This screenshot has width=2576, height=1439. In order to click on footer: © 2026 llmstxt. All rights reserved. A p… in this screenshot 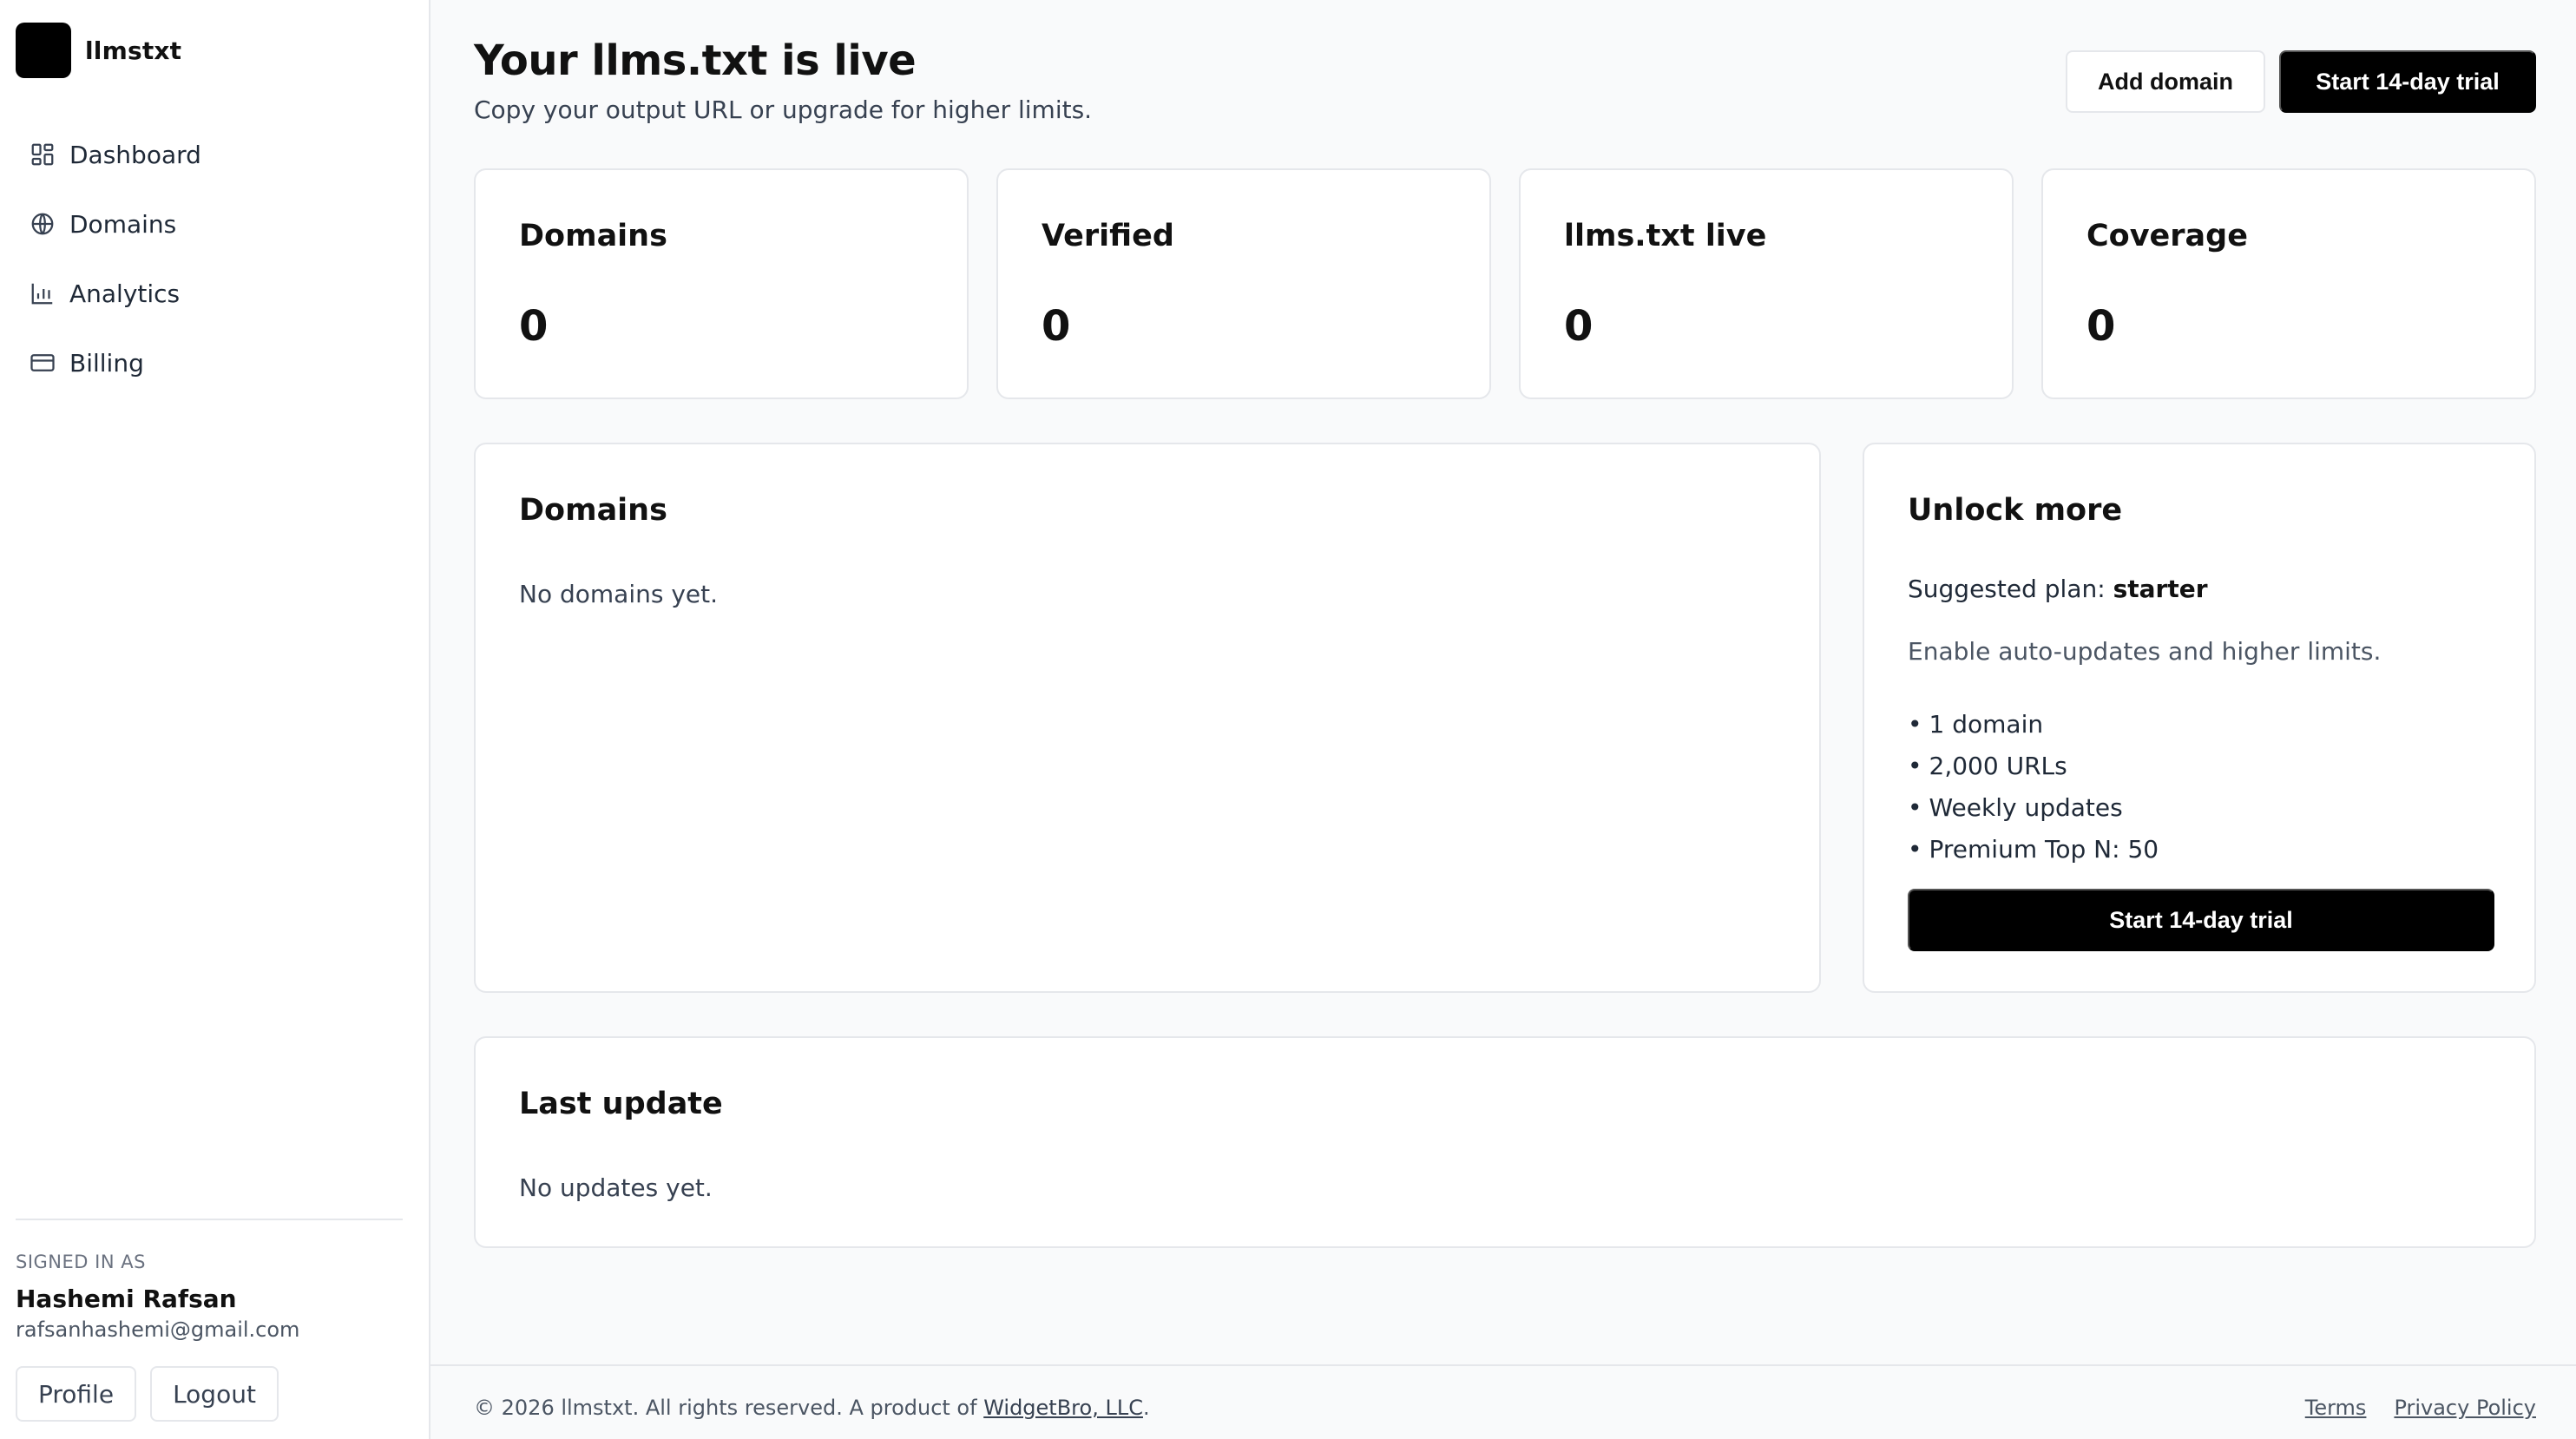, I will do `click(1503, 1401)`.